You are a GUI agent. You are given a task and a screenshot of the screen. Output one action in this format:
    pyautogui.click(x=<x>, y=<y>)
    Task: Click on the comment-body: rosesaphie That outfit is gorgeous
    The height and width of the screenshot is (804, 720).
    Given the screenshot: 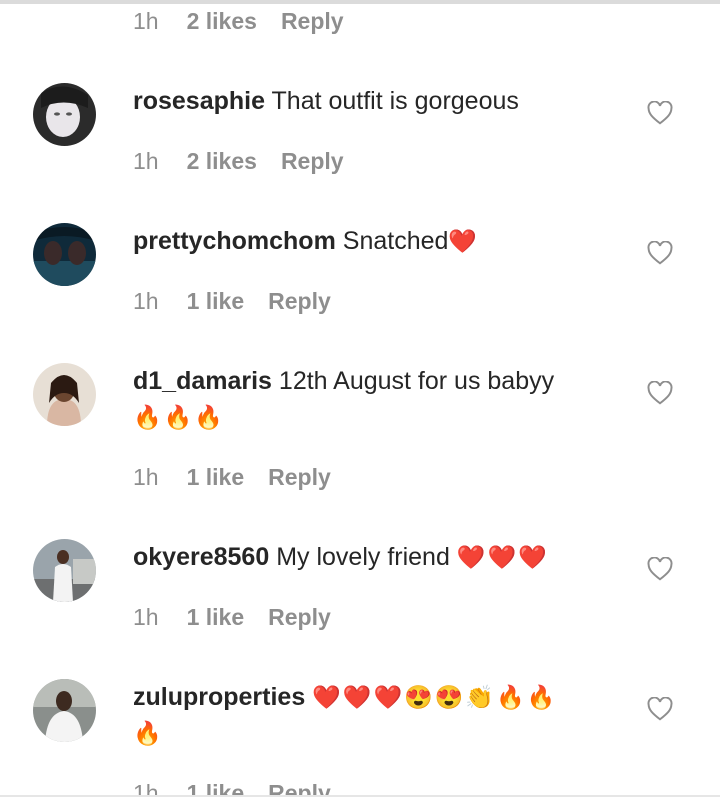 What is the action you would take?
    pyautogui.click(x=368, y=101)
    